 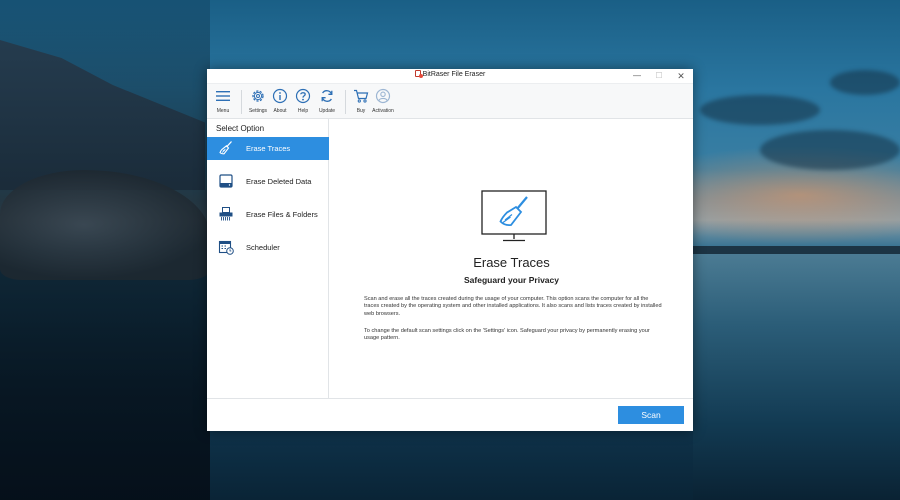 I want to click on footer-bar: Scan, so click(x=450, y=414).